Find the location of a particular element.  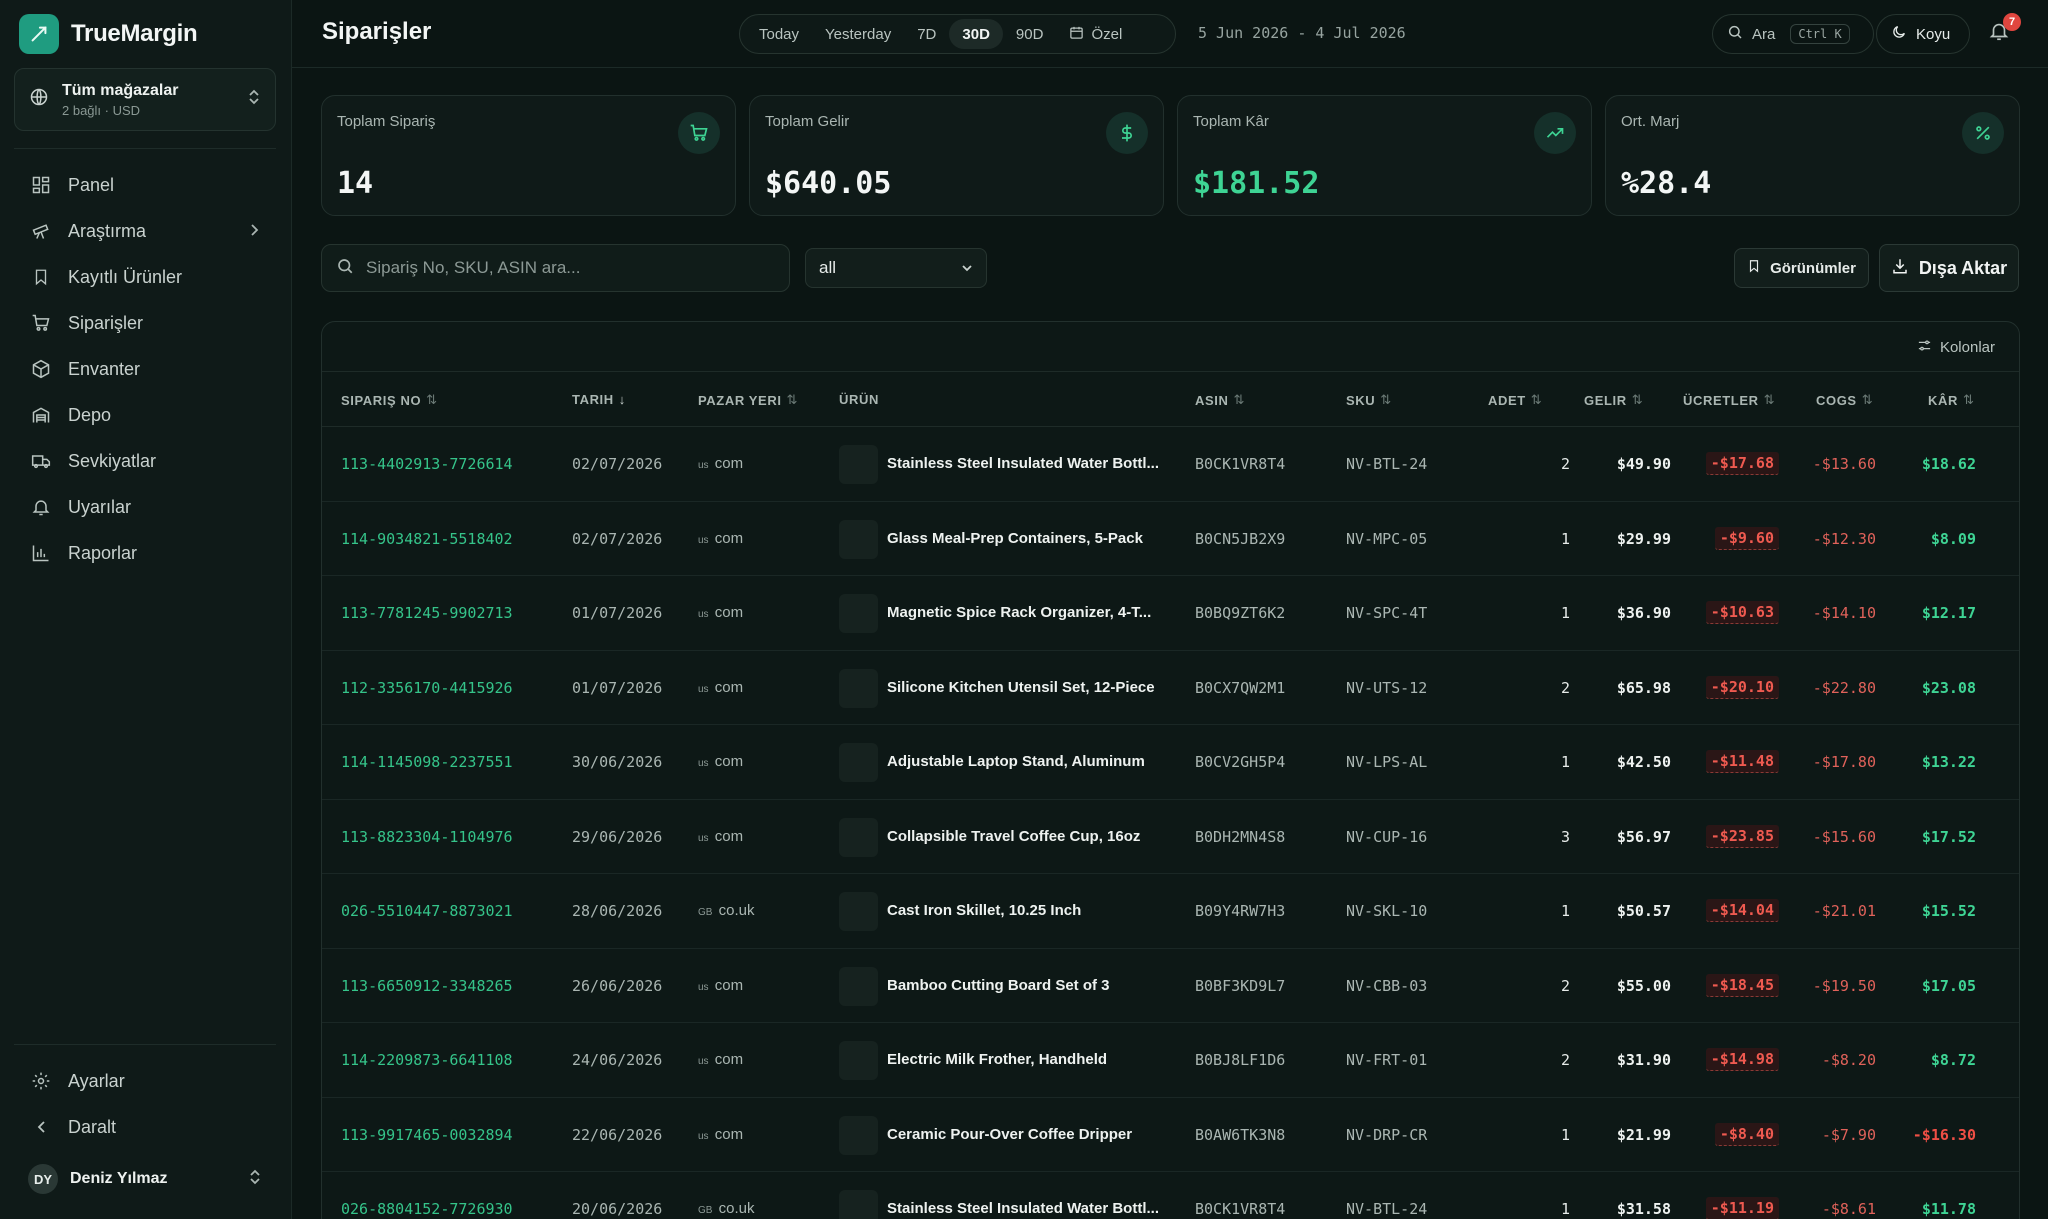

range-yesterday: Yesterday is located at coordinates (858, 34).